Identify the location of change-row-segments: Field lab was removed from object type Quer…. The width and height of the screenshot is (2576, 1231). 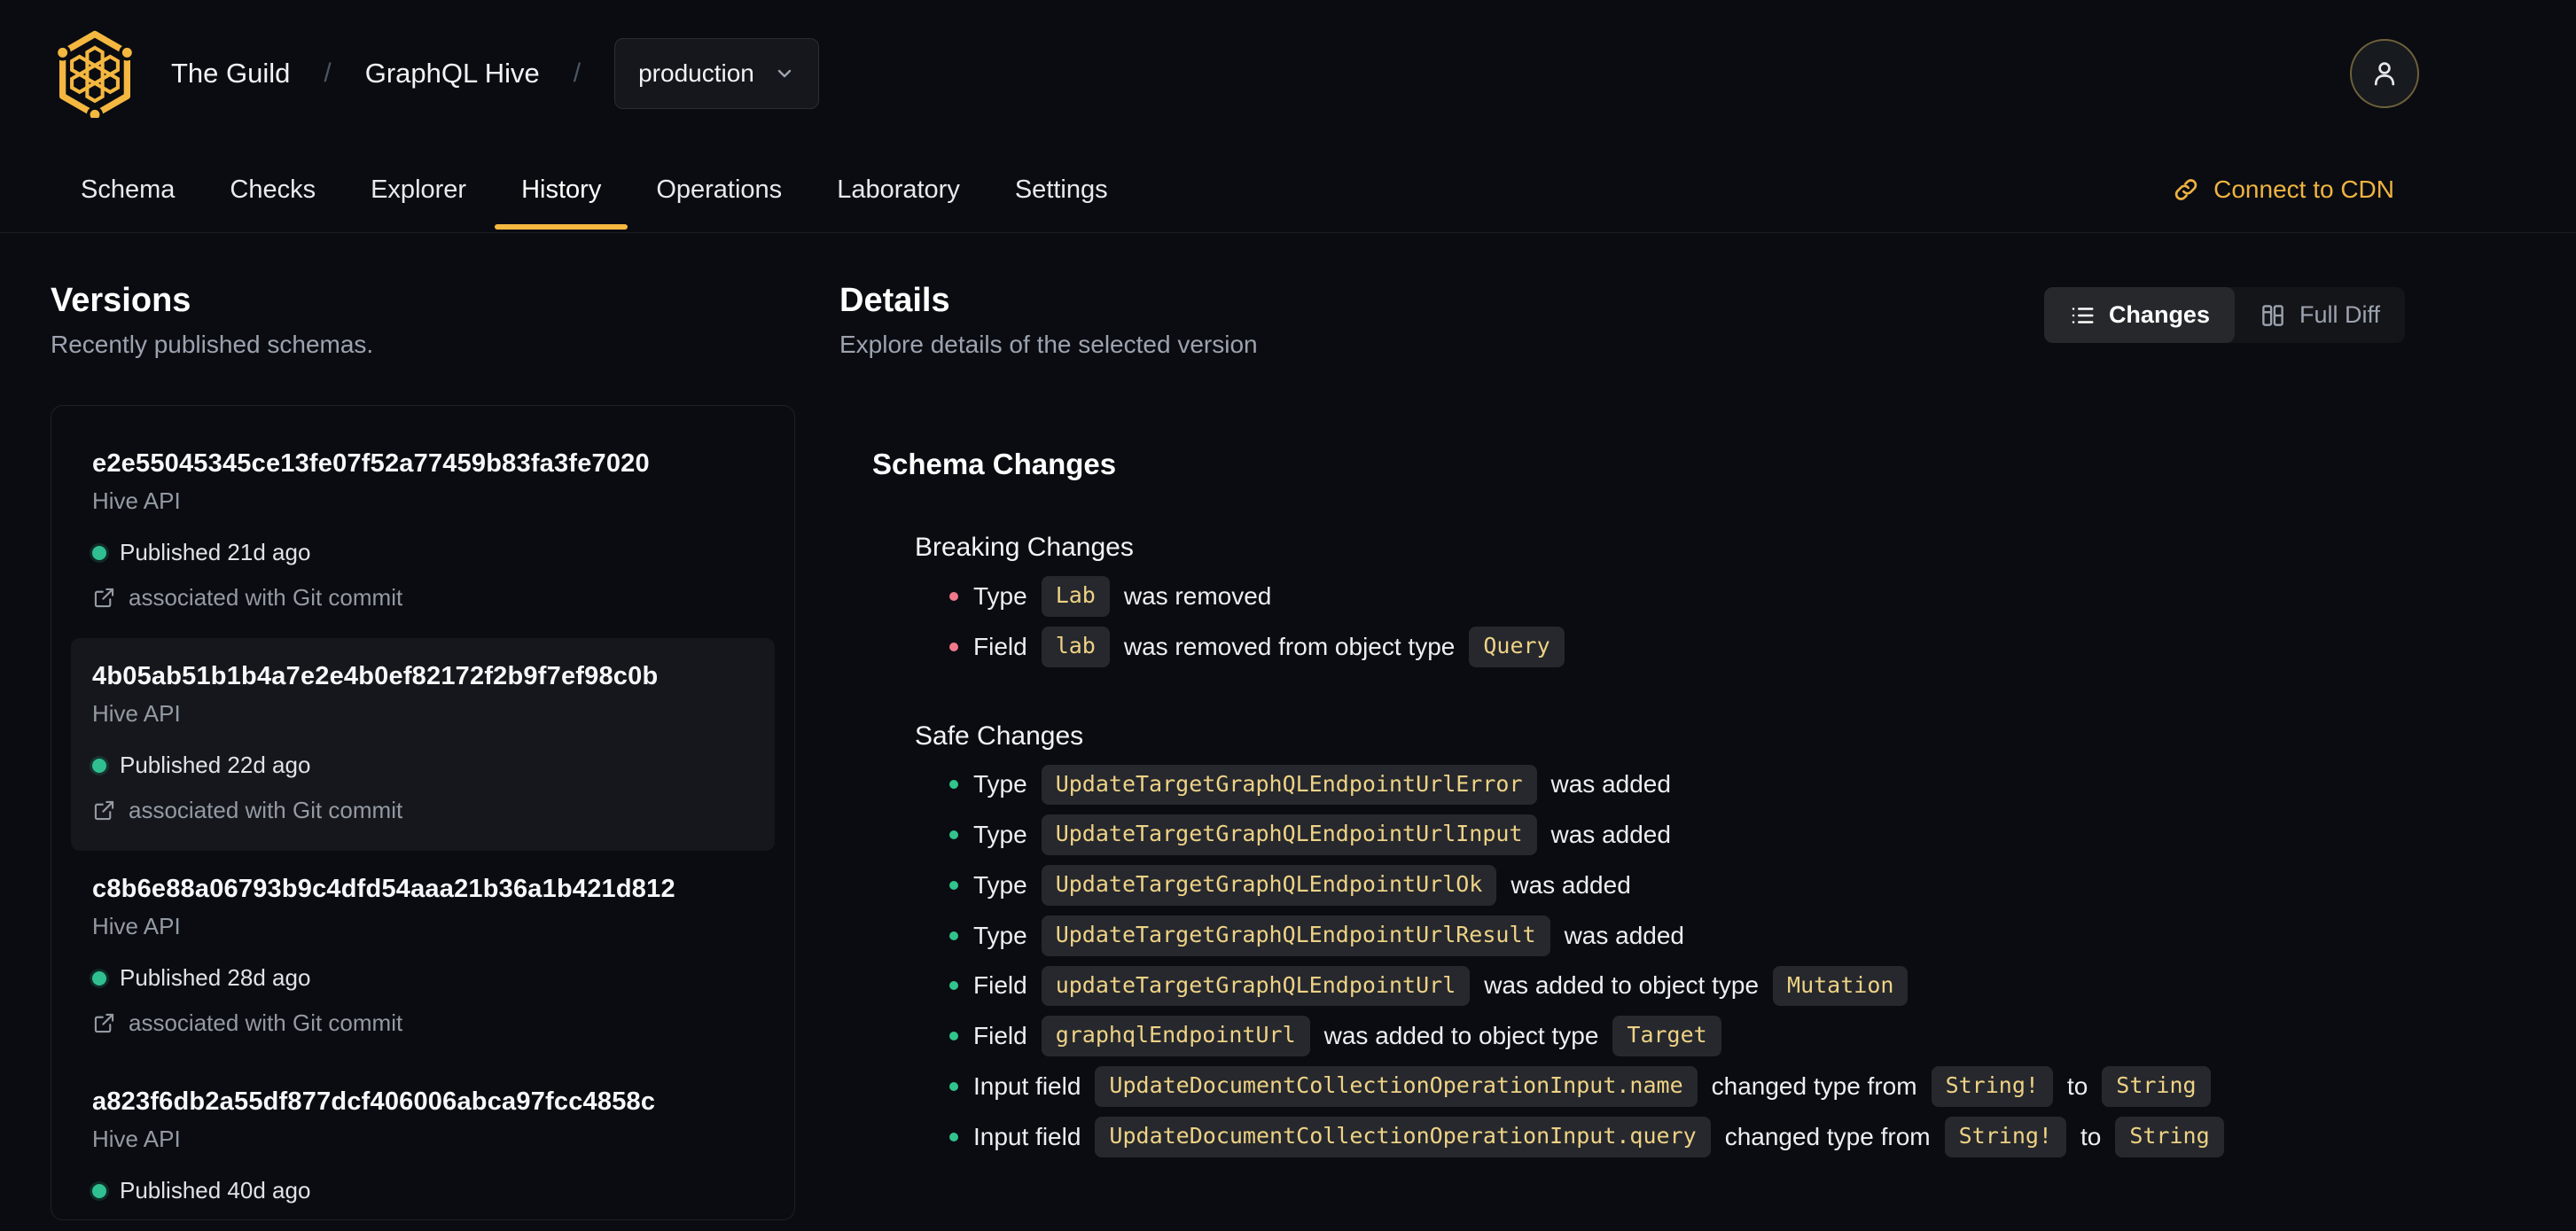
(1269, 646).